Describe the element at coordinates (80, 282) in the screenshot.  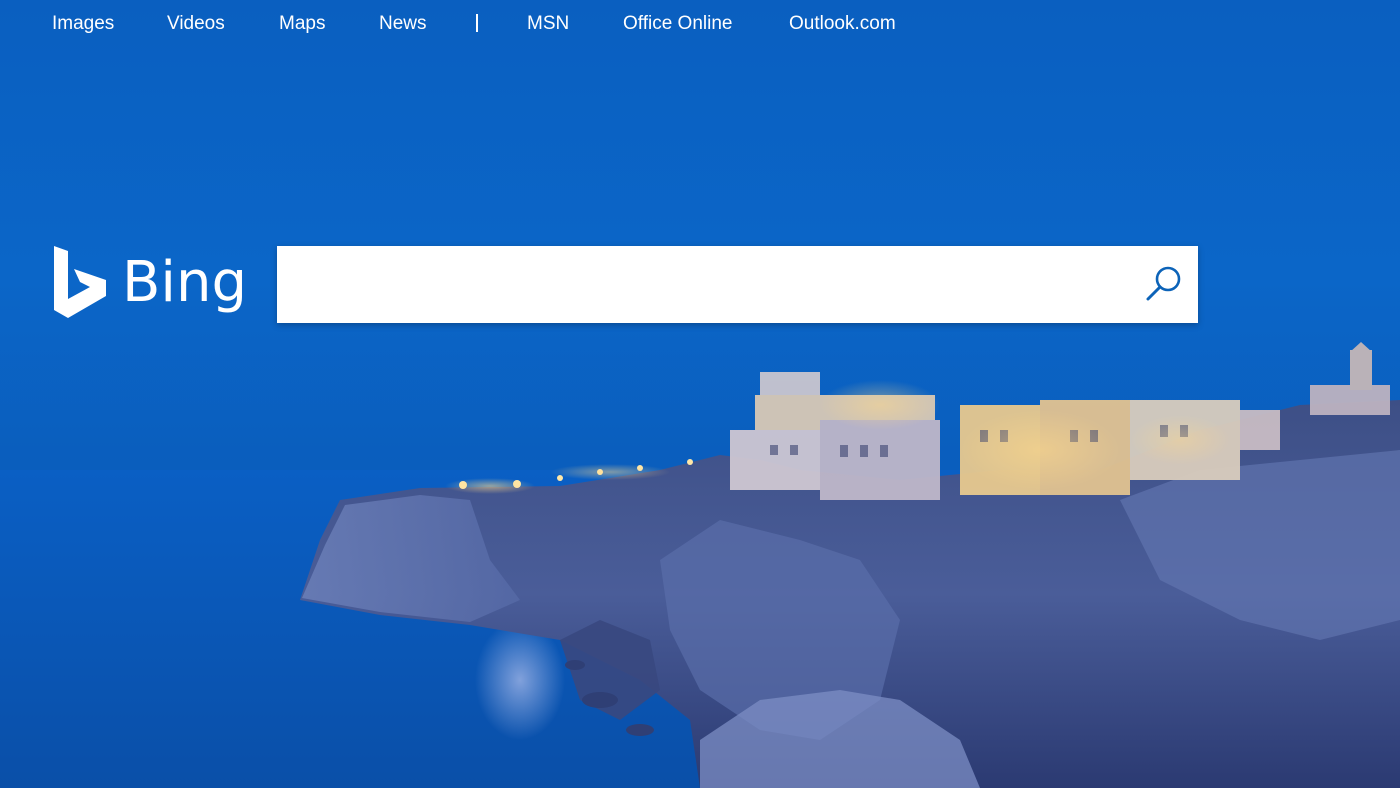
I see `bing-b-icon` at that location.